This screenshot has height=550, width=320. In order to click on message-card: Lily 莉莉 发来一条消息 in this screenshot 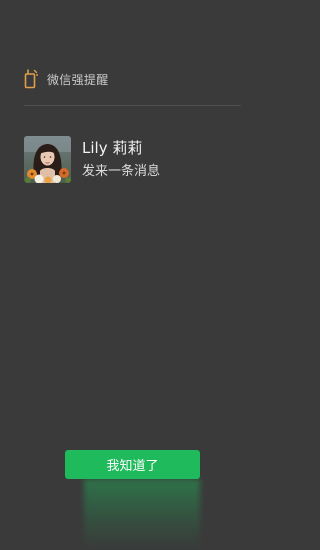, I will do `click(92, 159)`.